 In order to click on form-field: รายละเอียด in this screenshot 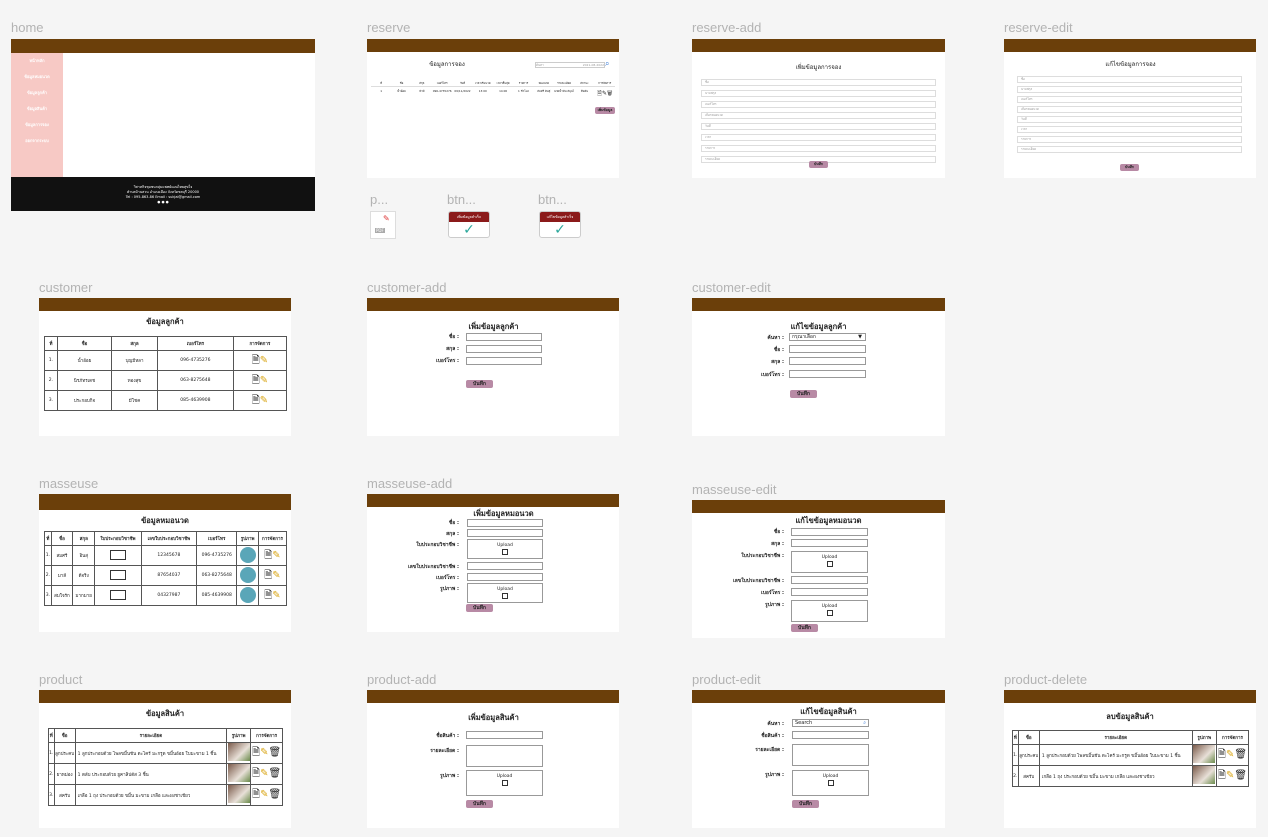, I will do `click(1129, 149)`.